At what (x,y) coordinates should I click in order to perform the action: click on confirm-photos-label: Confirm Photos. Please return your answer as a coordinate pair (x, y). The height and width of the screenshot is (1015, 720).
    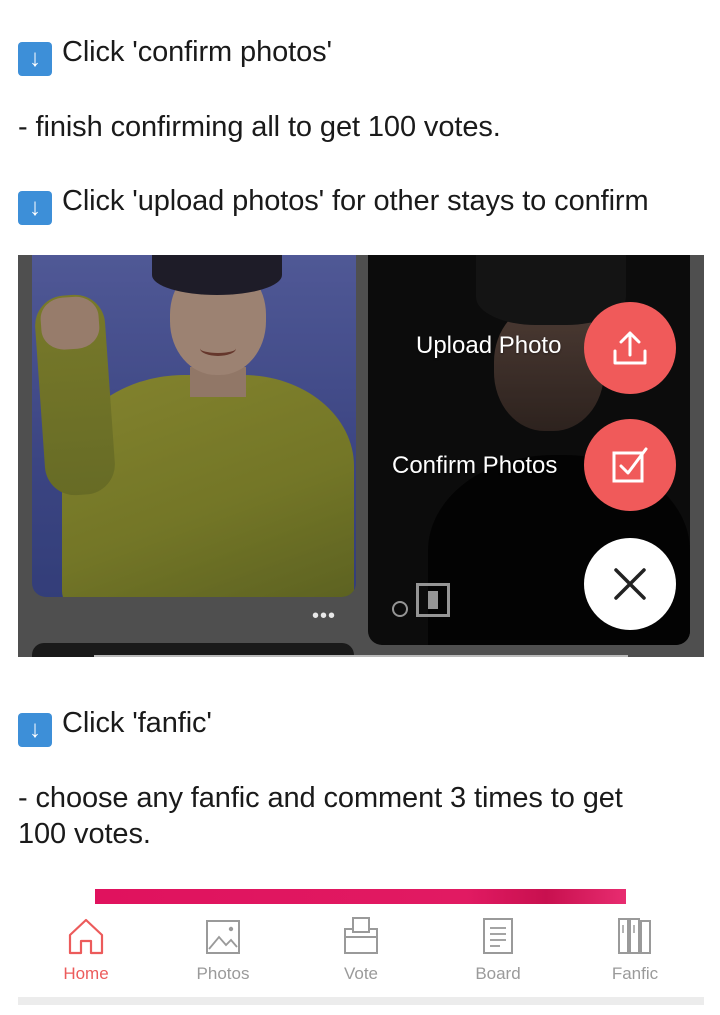
    Looking at the image, I should click on (474, 466).